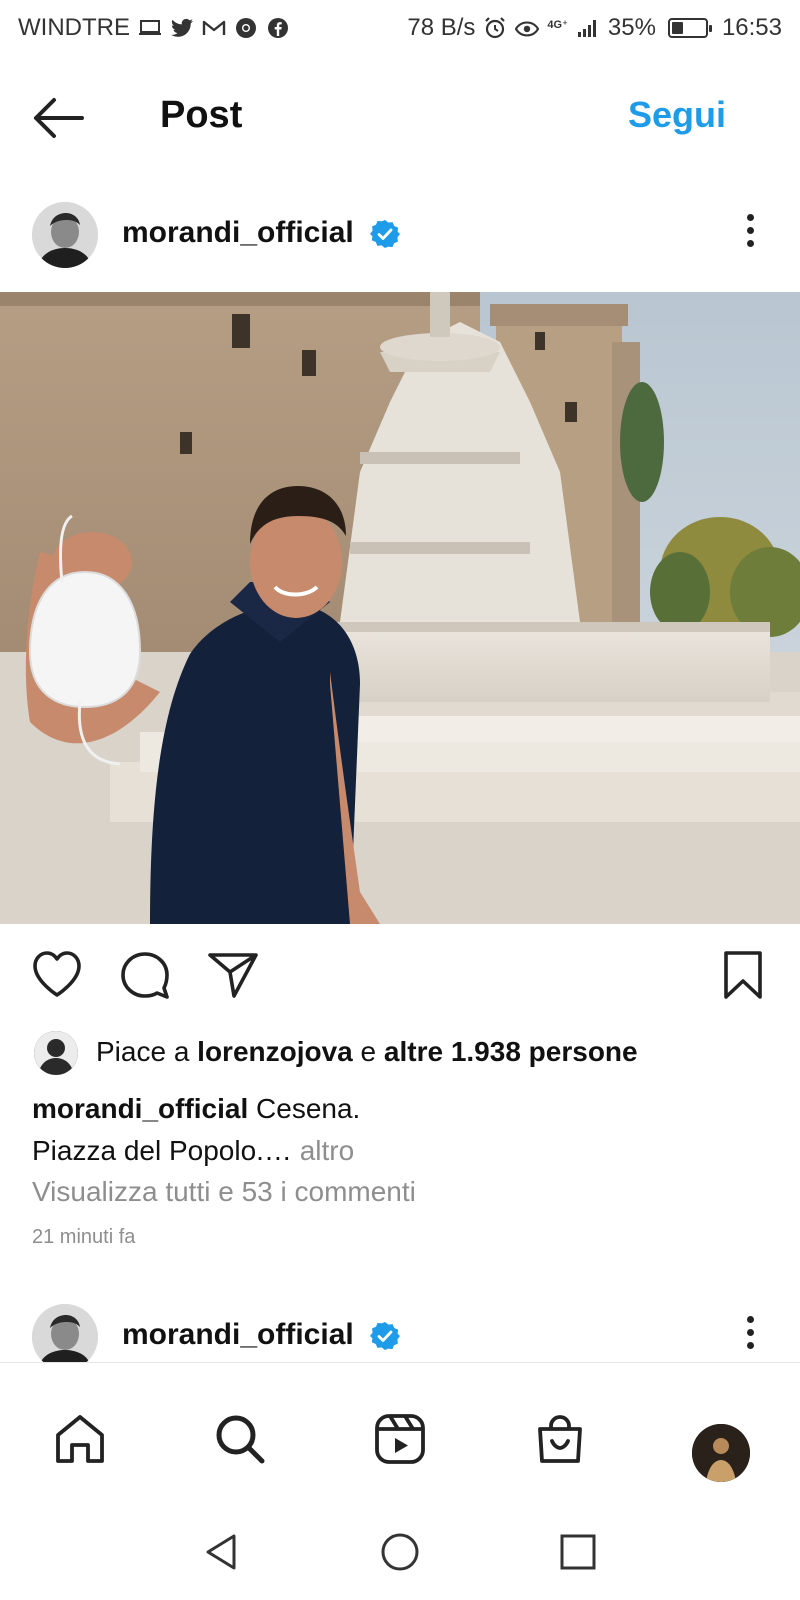  I want to click on follow-button: Segui, so click(677, 115).